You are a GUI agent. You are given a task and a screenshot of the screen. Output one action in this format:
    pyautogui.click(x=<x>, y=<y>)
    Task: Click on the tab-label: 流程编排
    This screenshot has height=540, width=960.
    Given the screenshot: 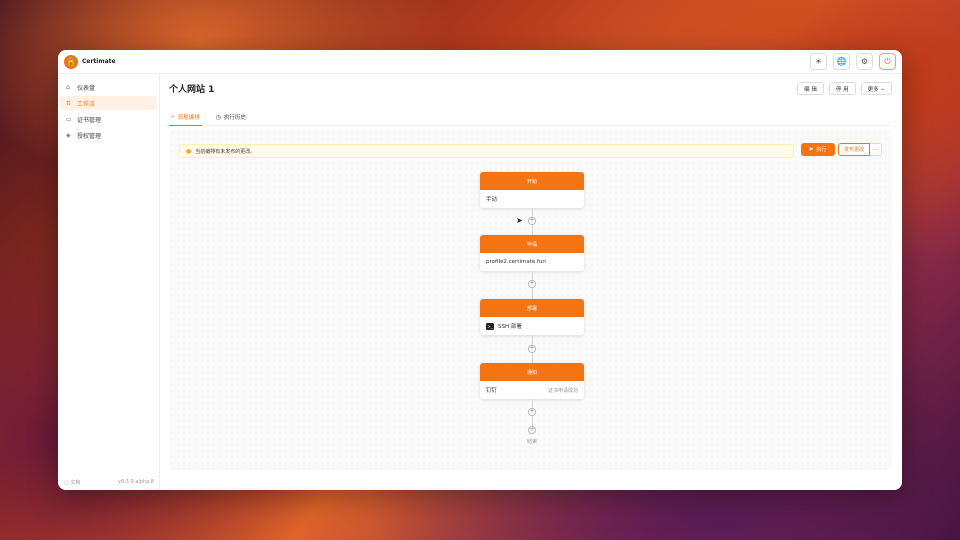 What is the action you would take?
    pyautogui.click(x=188, y=117)
    